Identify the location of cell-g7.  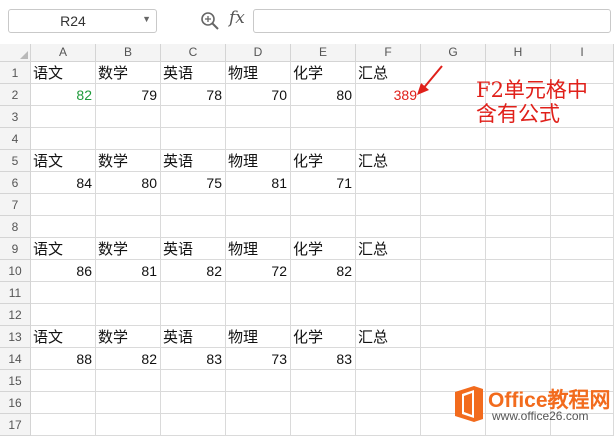
(453, 205).